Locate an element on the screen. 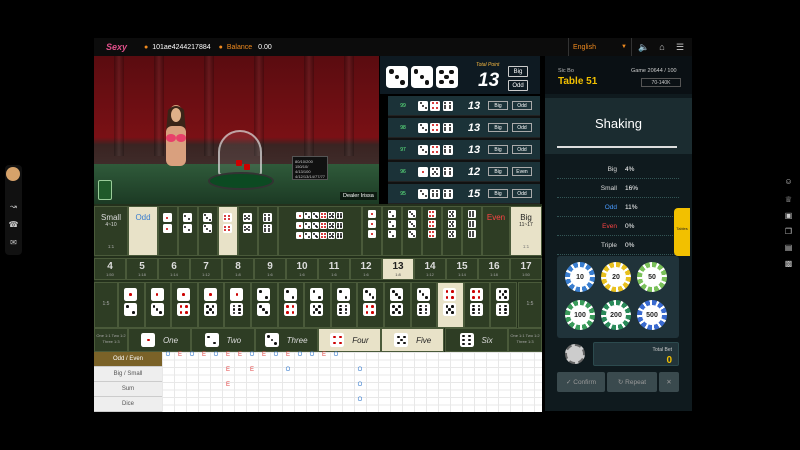 This screenshot has height=450, width=800. crown-icon: ♕ is located at coordinates (788, 199).